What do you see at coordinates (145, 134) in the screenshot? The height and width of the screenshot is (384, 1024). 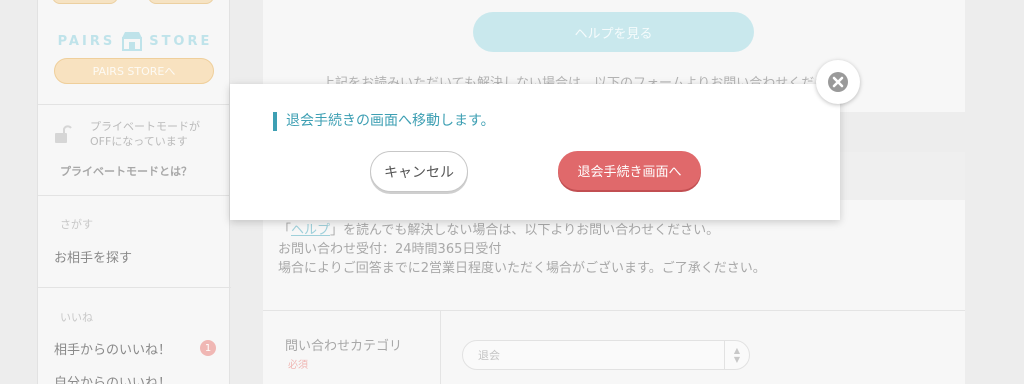 I see `private-mode-status: プライベートモードがOFFになっています` at bounding box center [145, 134].